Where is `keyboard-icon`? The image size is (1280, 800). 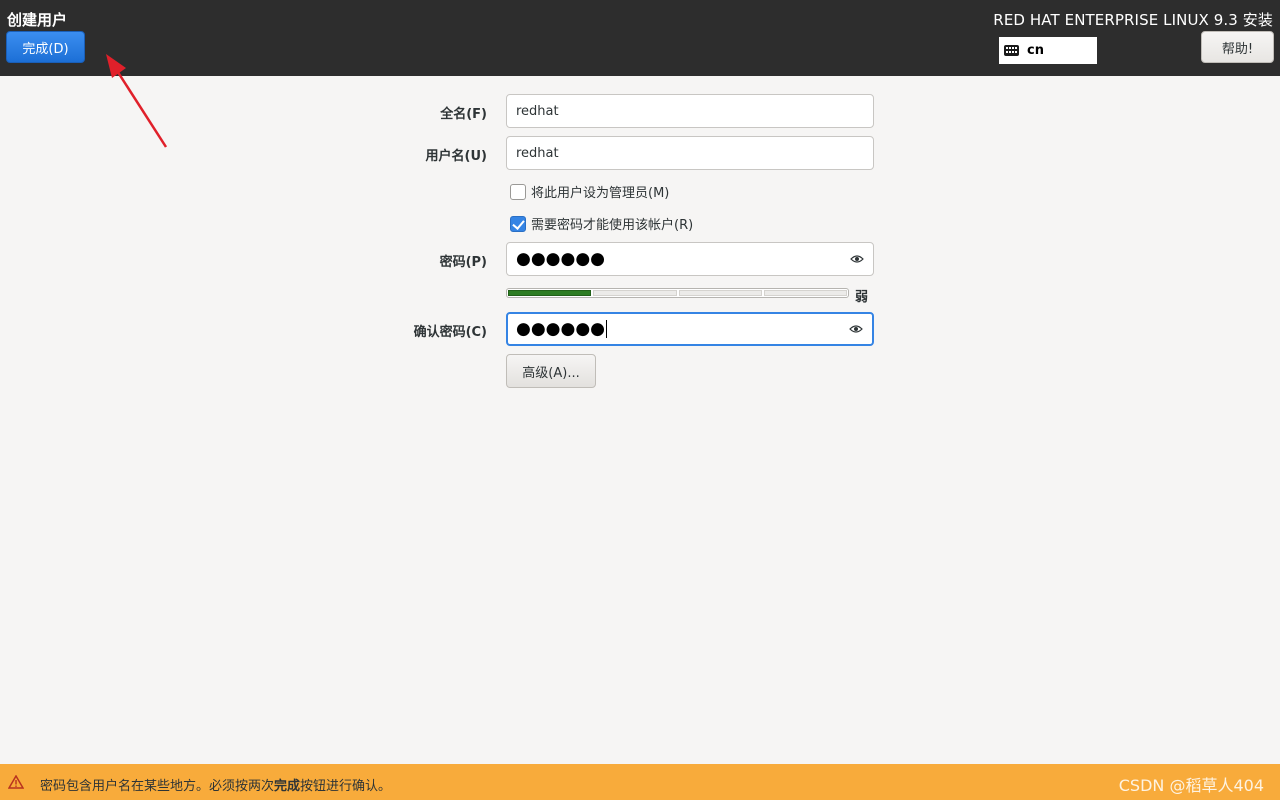 keyboard-icon is located at coordinates (1011, 50).